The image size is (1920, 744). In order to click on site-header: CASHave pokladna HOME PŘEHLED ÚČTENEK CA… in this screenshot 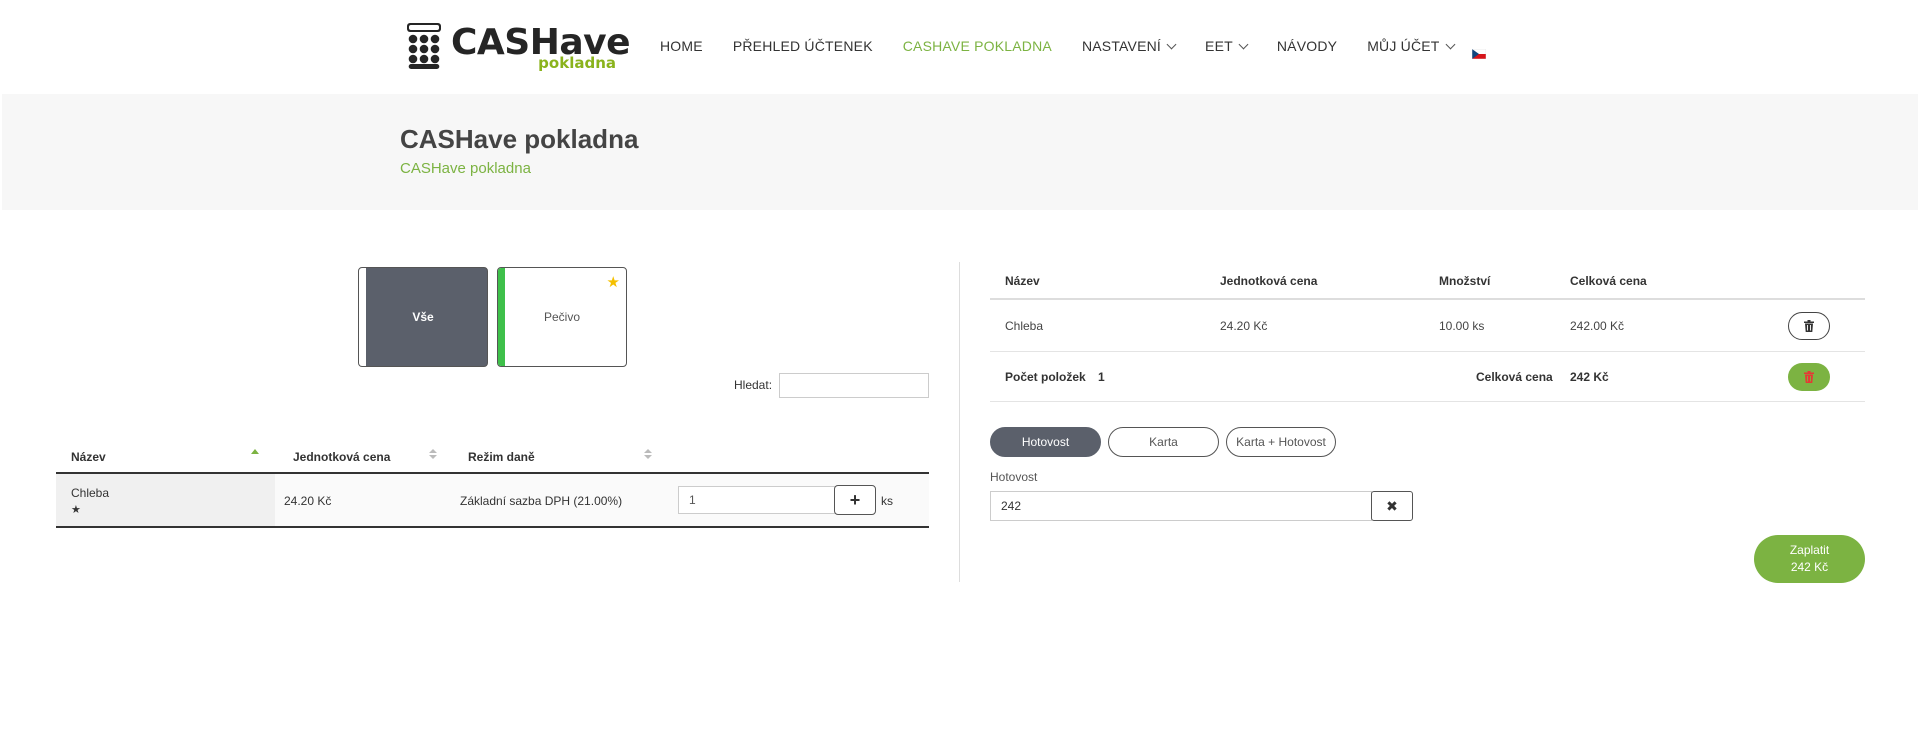, I will do `click(960, 47)`.